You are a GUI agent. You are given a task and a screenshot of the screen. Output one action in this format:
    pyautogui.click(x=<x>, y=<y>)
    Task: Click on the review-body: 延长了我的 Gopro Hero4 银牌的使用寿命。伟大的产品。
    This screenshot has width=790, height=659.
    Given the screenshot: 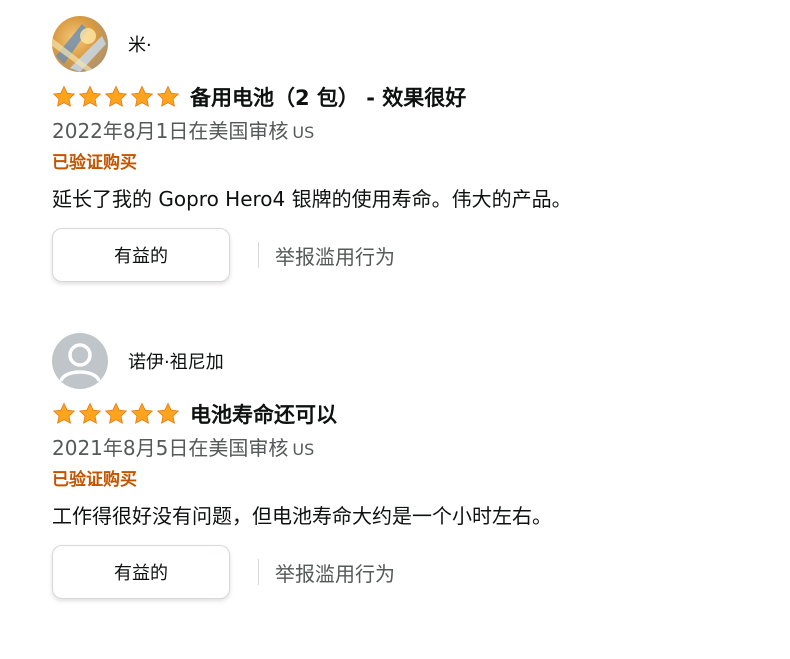 What is the action you would take?
    pyautogui.click(x=312, y=199)
    